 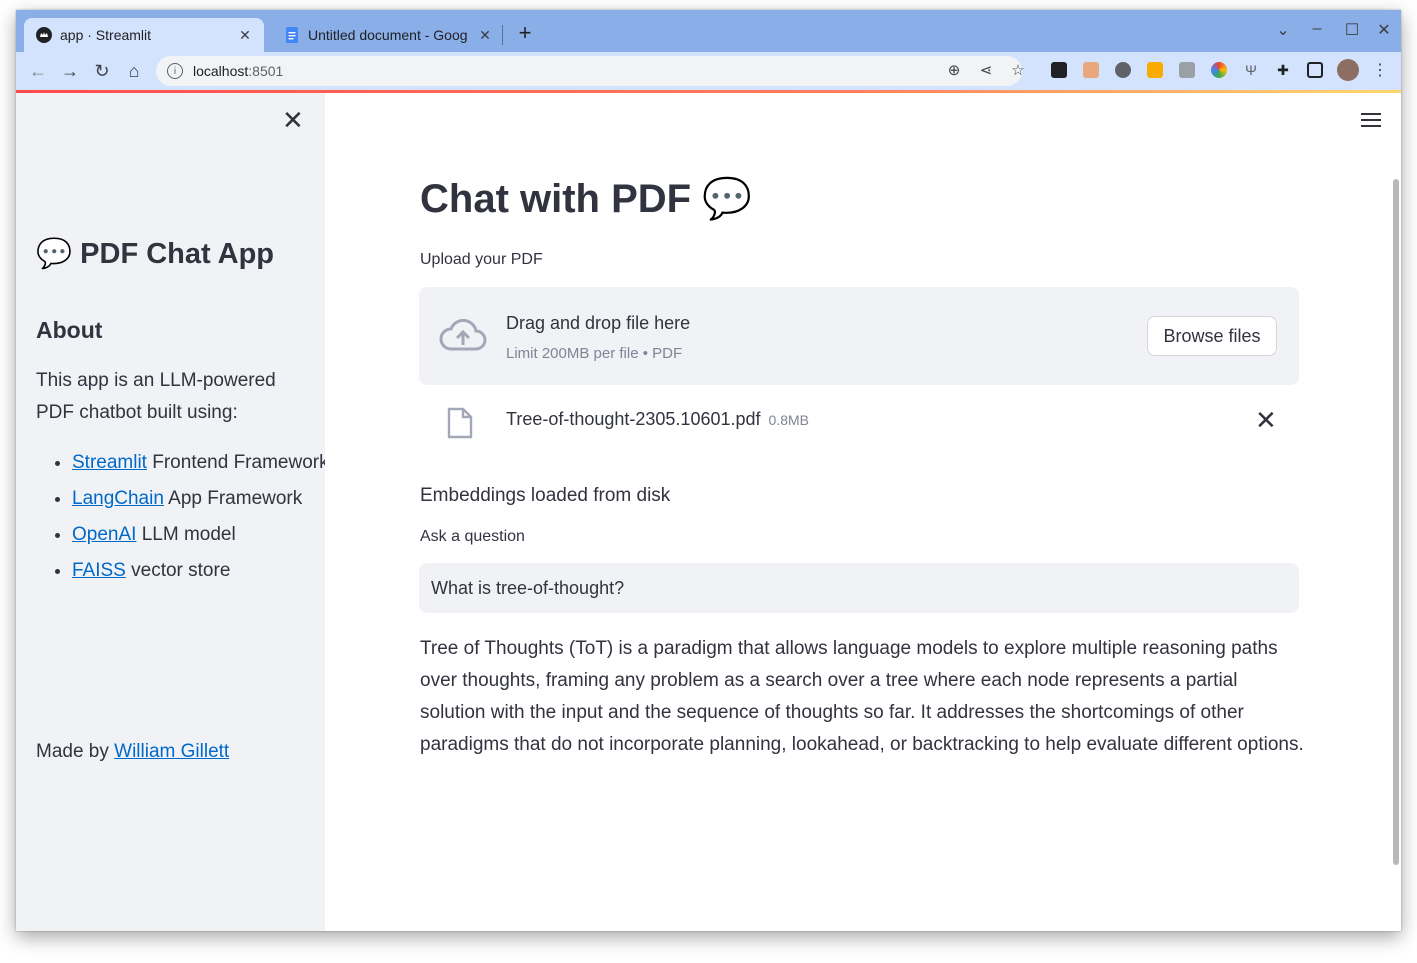 I want to click on list-item: OpenAI LLM model, so click(x=207, y=535).